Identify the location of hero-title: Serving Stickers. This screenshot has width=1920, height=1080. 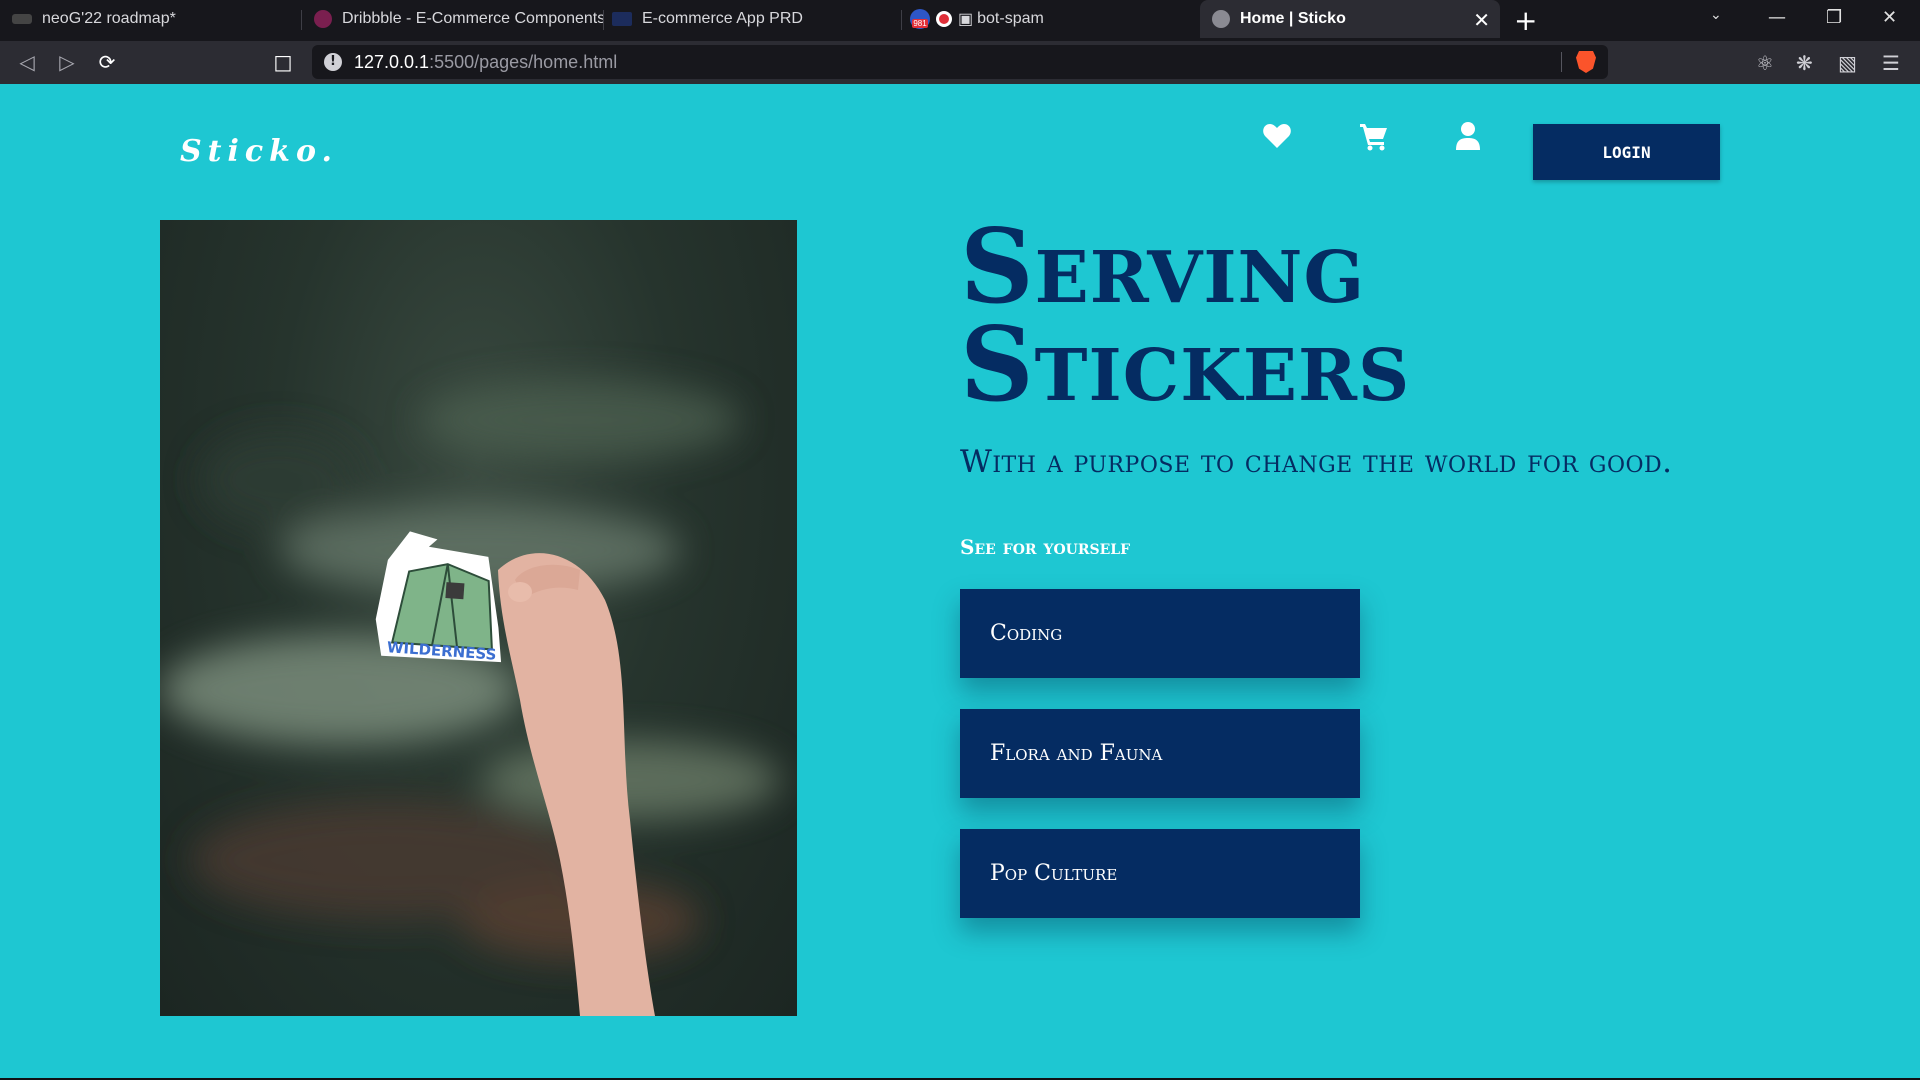
(1185, 316).